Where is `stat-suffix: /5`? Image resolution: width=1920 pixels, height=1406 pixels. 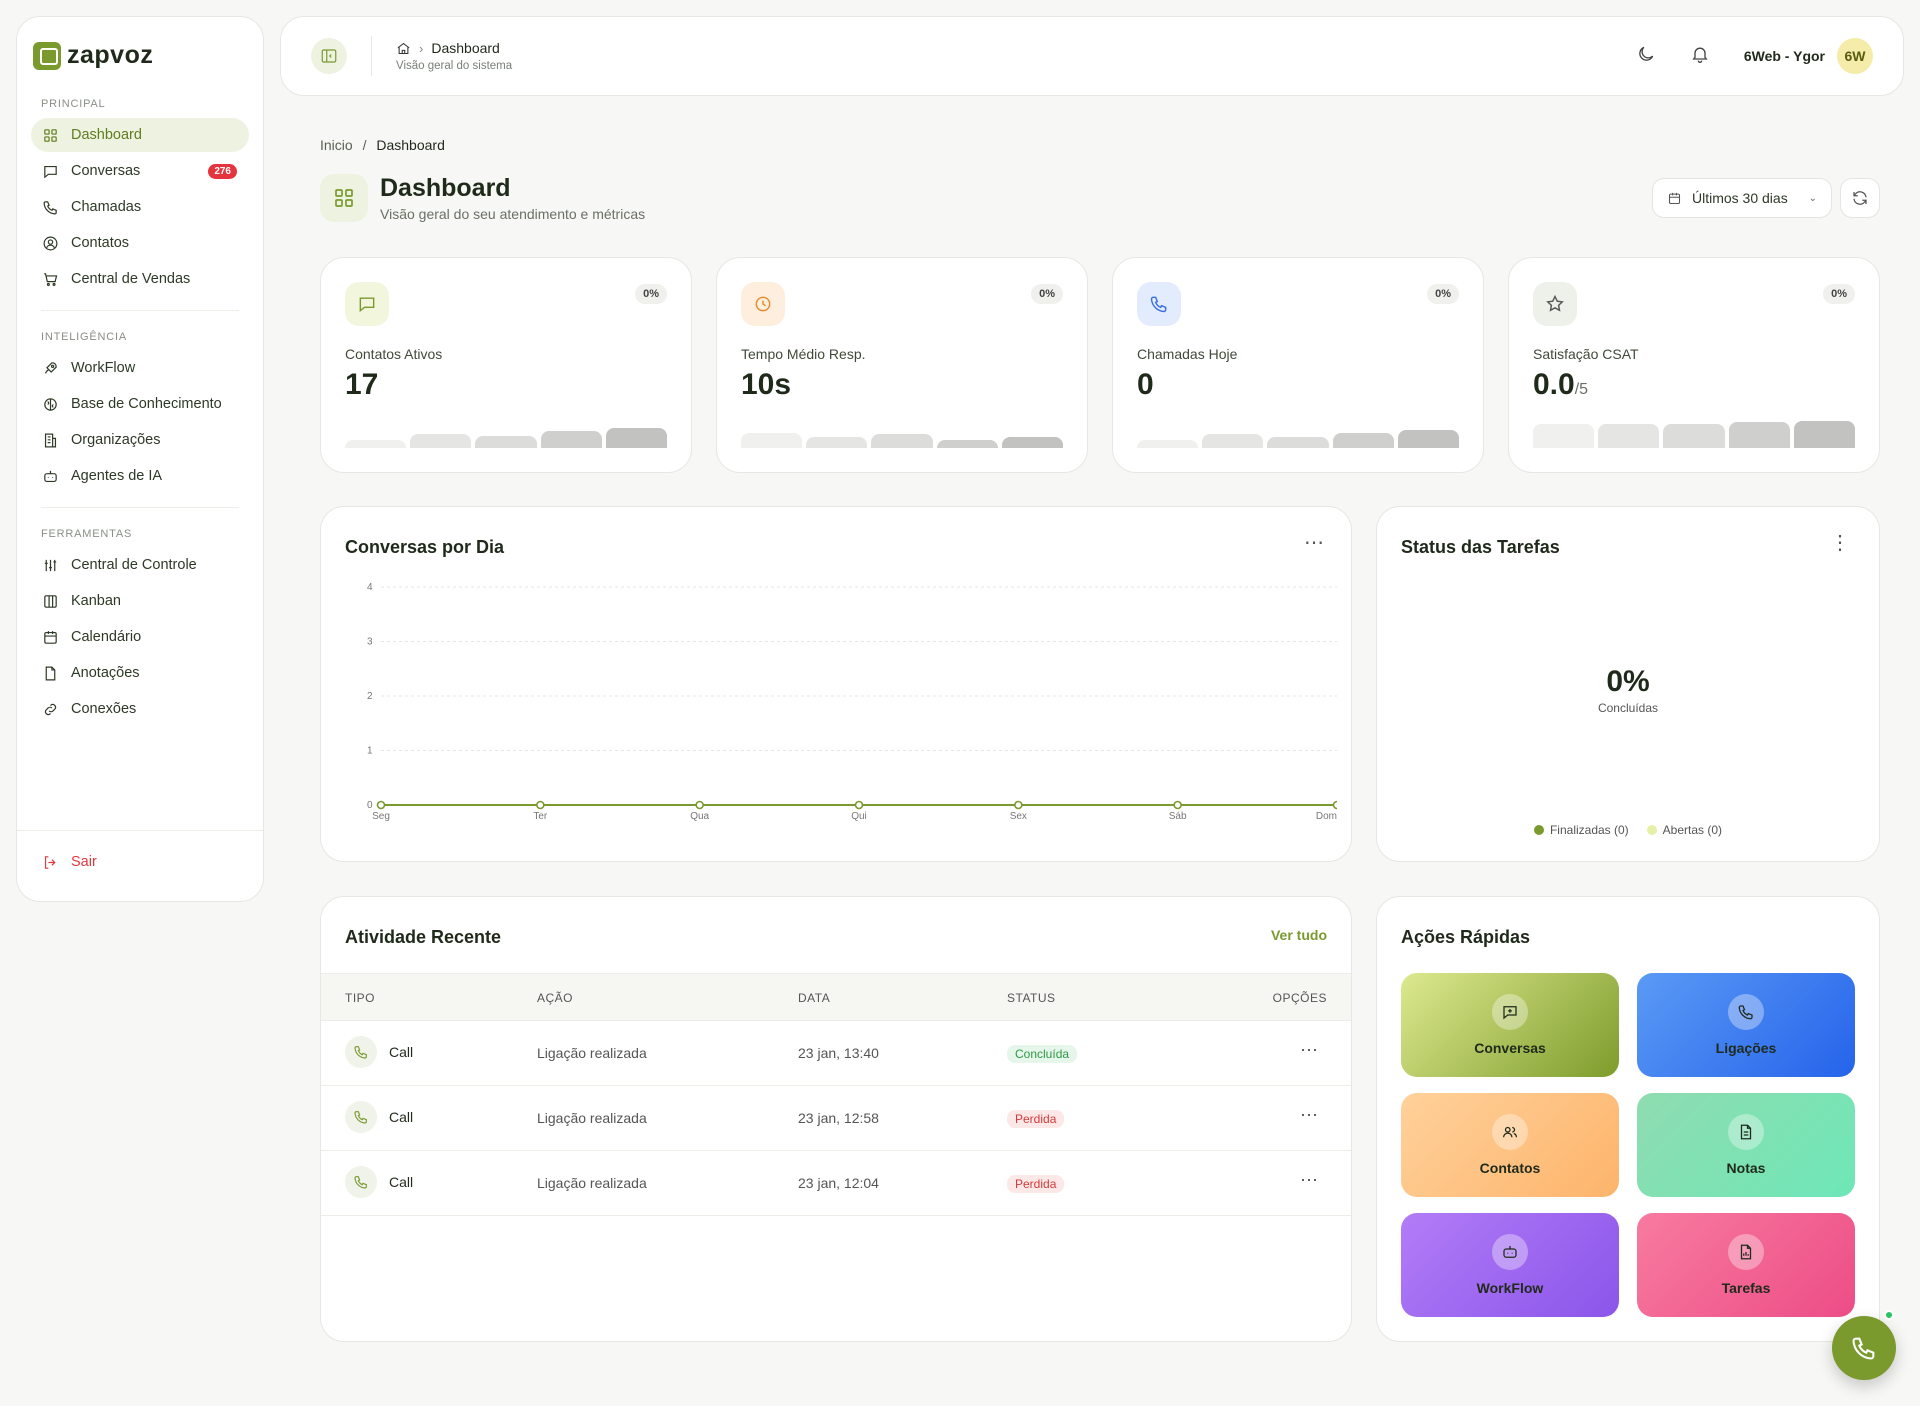
stat-suffix: /5 is located at coordinates (1581, 389).